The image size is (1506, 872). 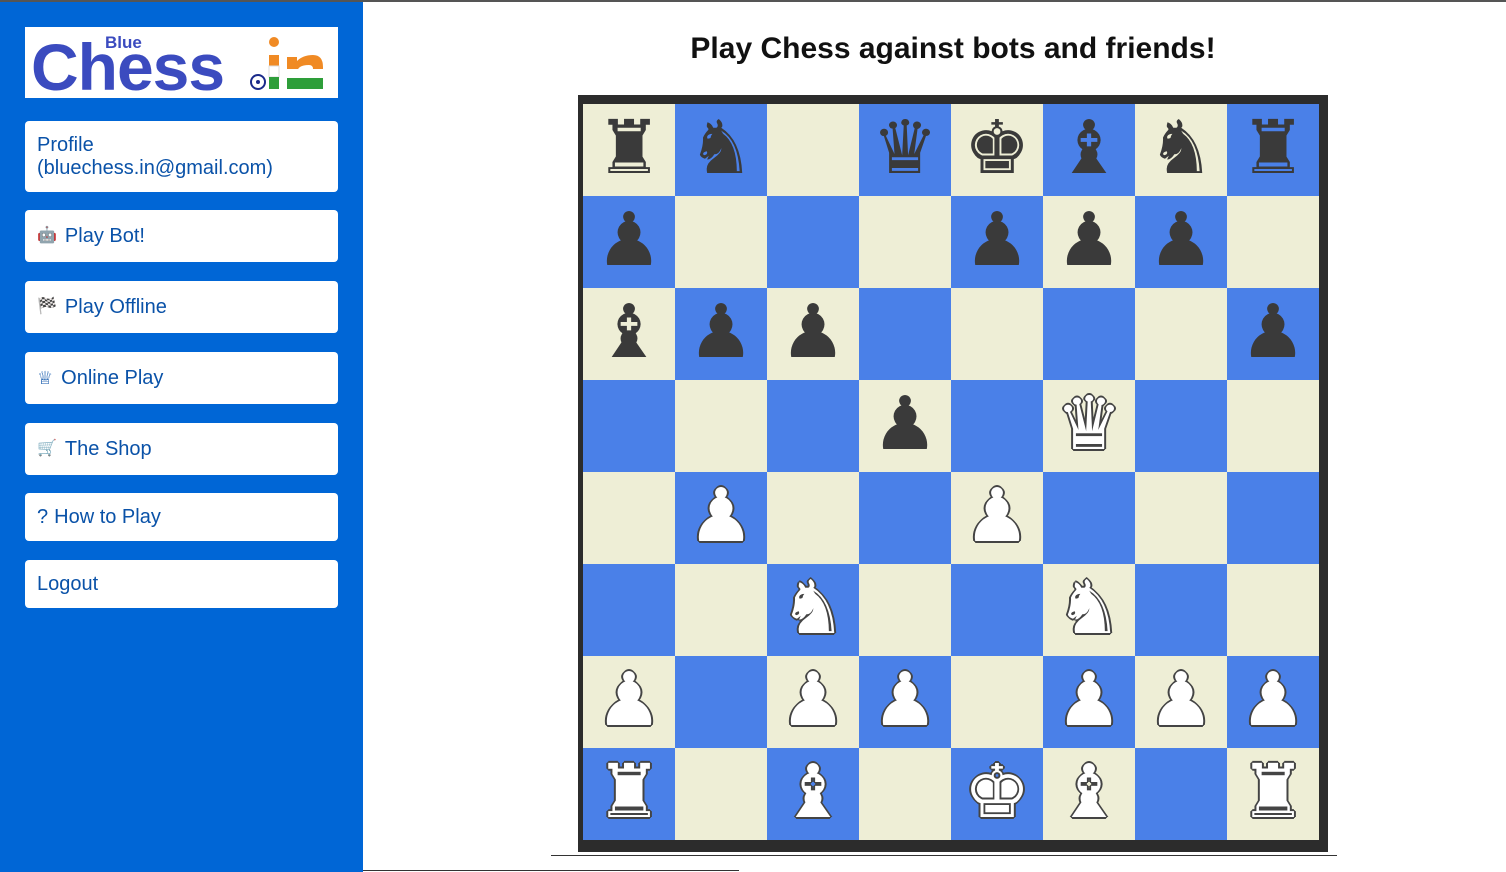 I want to click on square-h6: ♟, so click(x=1273, y=334).